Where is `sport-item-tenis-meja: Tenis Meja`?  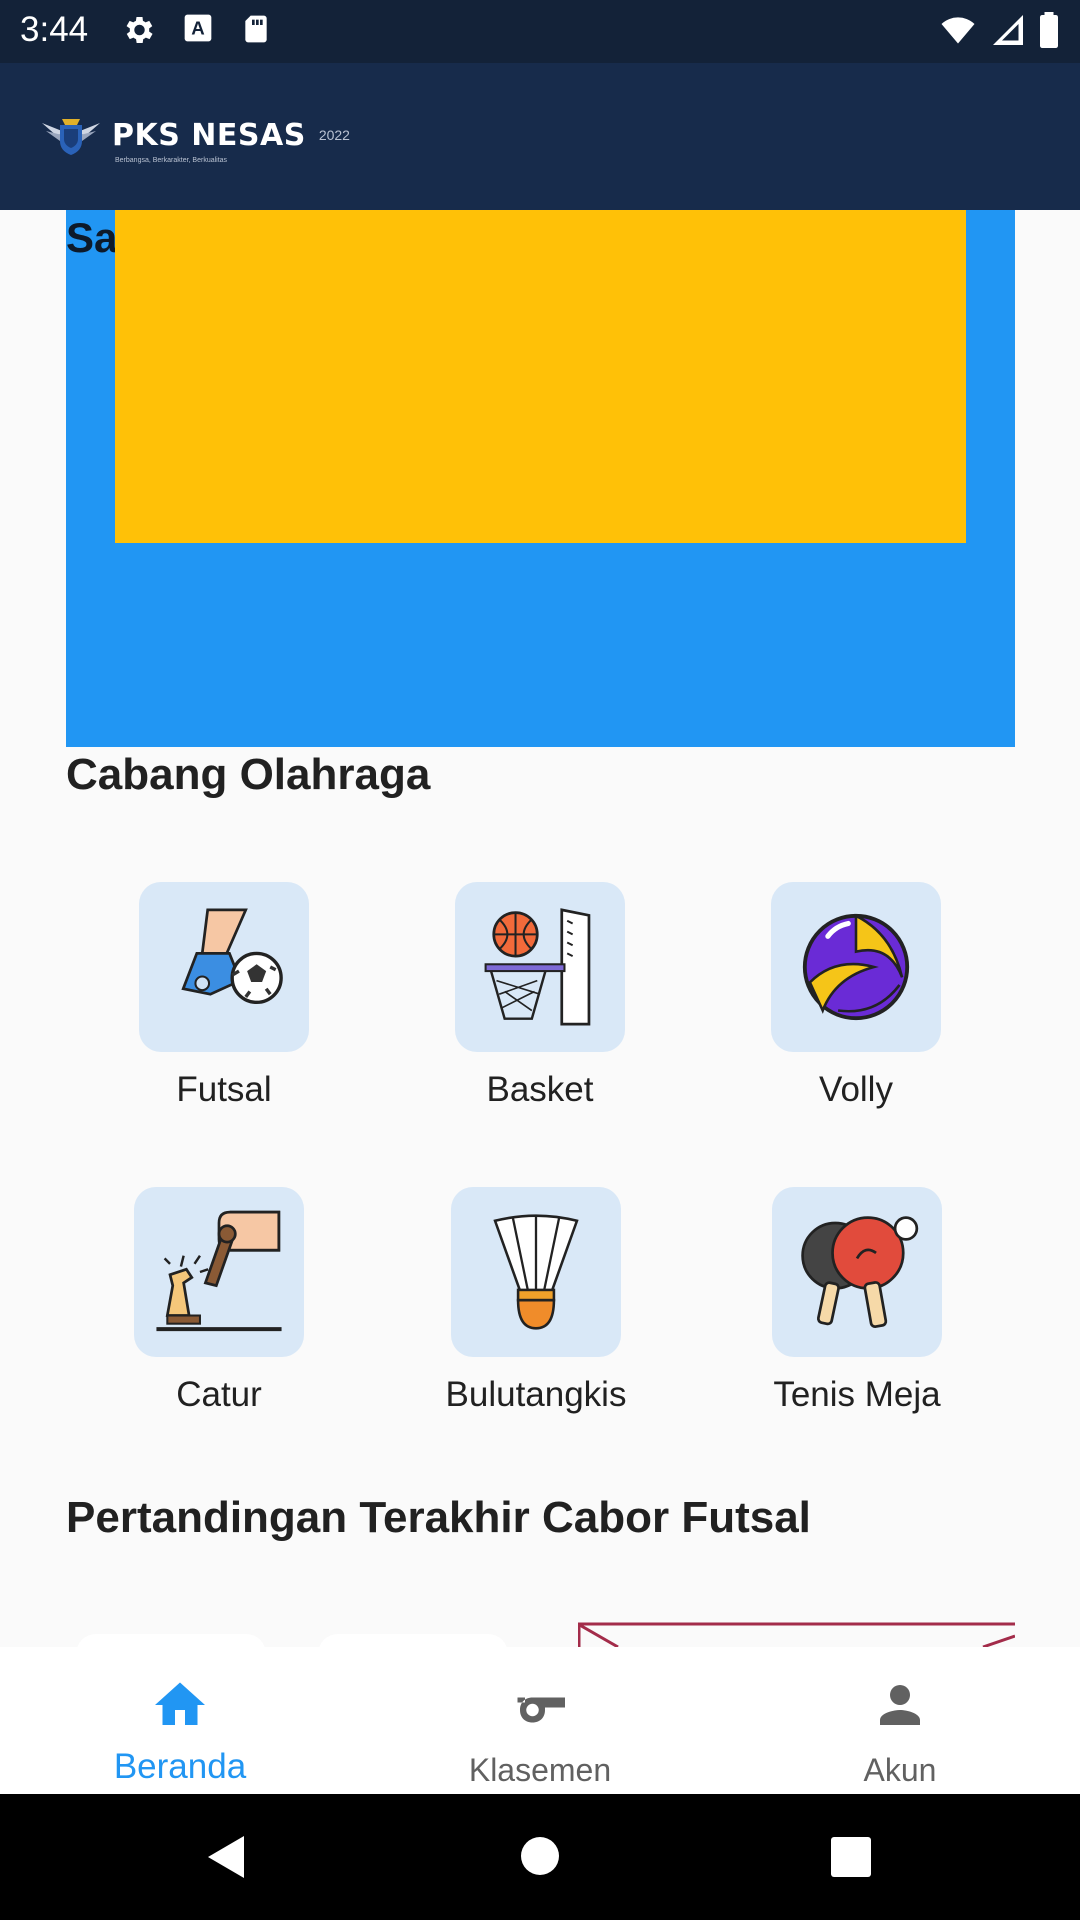
sport-item-tenis-meja: Tenis Meja is located at coordinates (857, 1301).